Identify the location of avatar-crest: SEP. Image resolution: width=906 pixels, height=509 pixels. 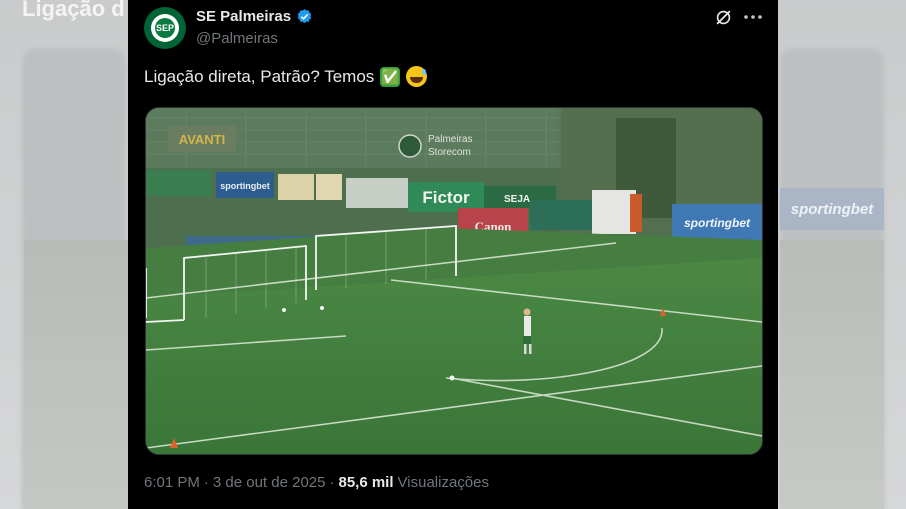
(165, 28).